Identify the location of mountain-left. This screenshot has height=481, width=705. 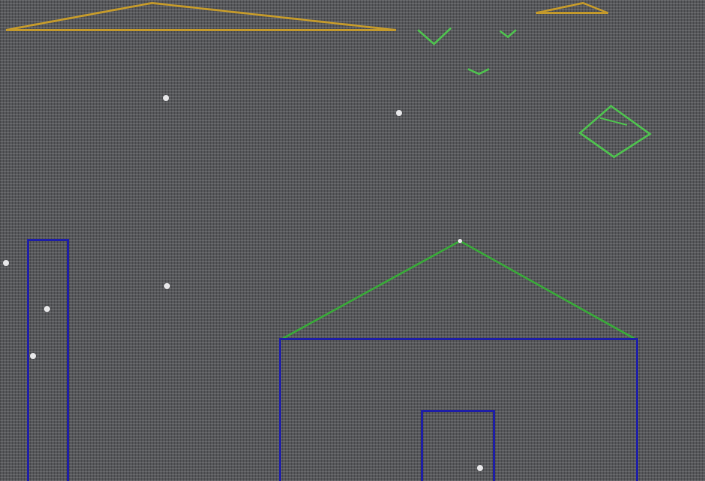
(201, 16).